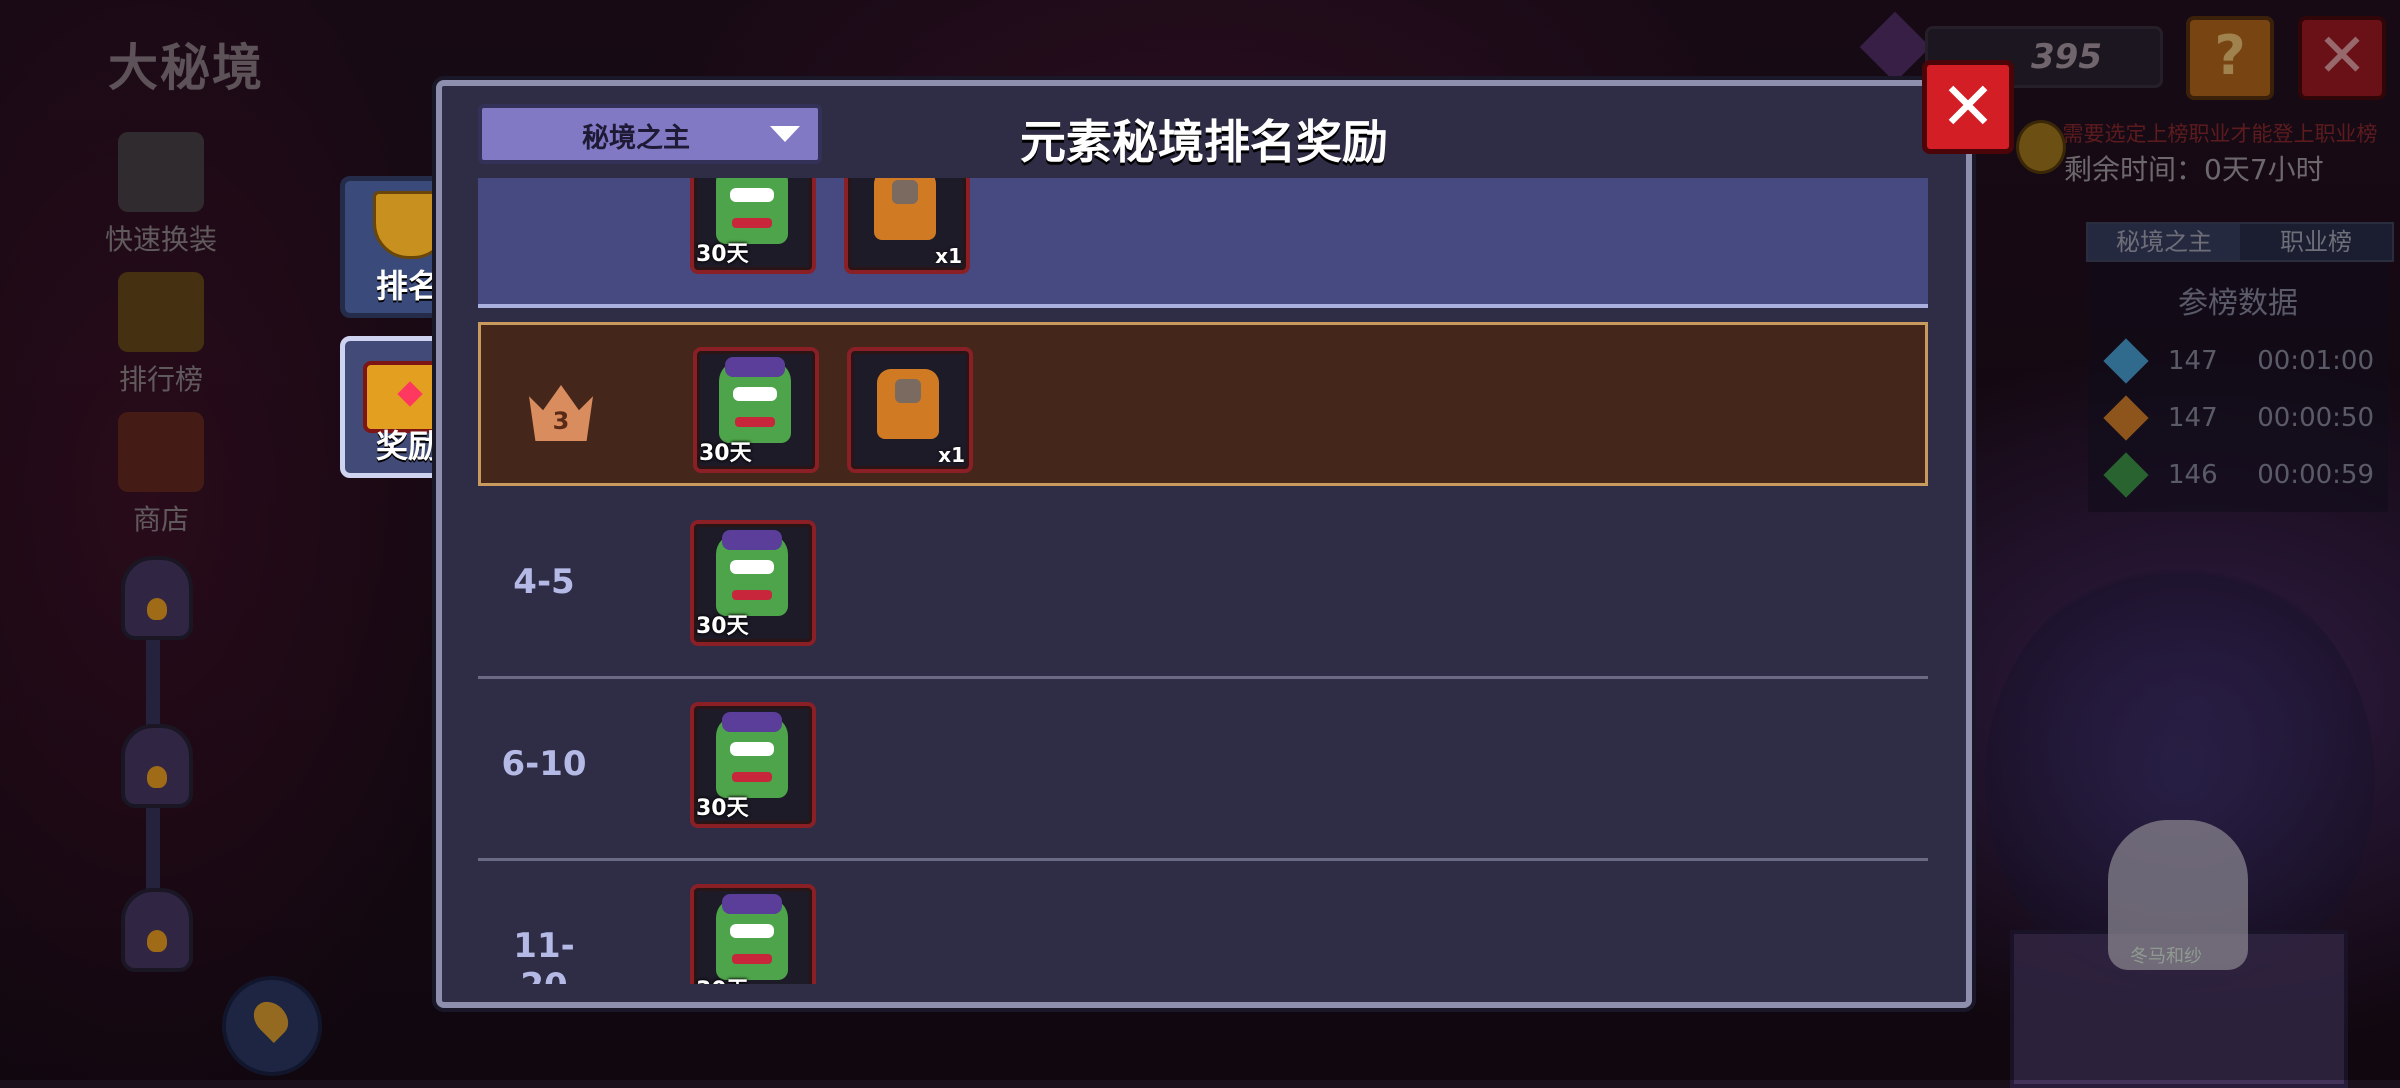 The image size is (2400, 1088). I want to click on rank-number: 3, so click(561, 421).